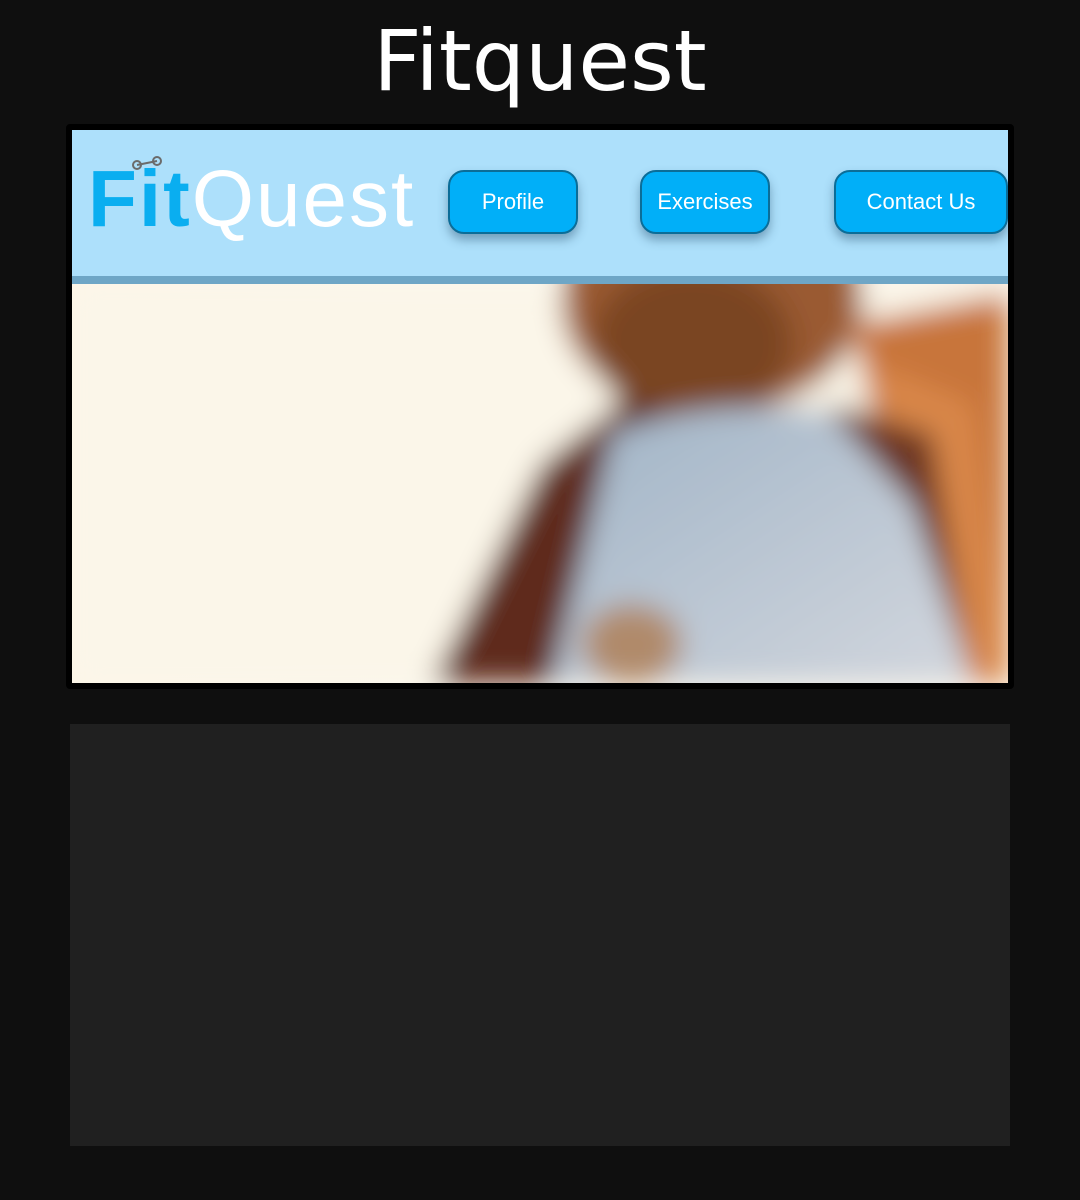 This screenshot has width=1080, height=1200. Describe the element at coordinates (513, 202) in the screenshot. I see `nav-profile-button: Profile` at that location.